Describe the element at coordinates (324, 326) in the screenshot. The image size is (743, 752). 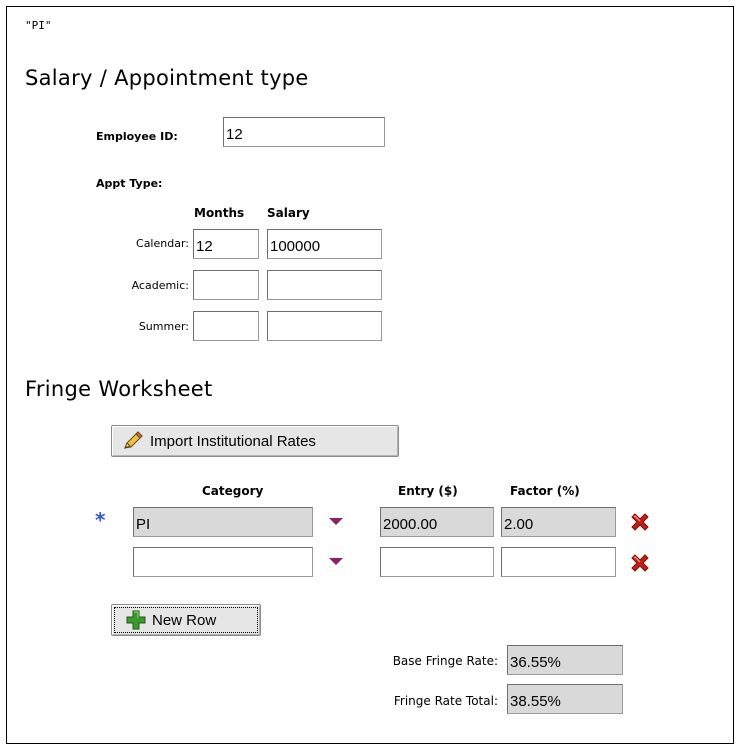
I see `summer-salary-field` at that location.